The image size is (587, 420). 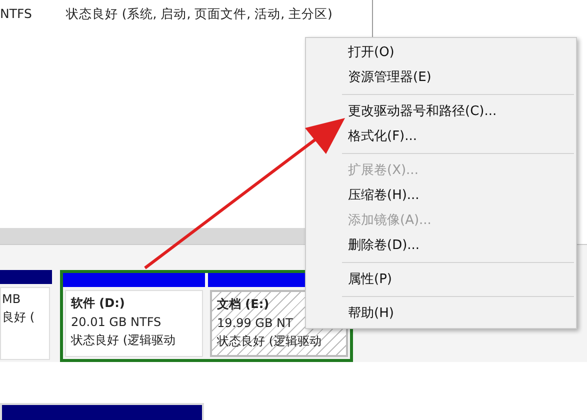 What do you see at coordinates (243, 304) in the screenshot?
I see `partition-name: 文档 (E:)` at bounding box center [243, 304].